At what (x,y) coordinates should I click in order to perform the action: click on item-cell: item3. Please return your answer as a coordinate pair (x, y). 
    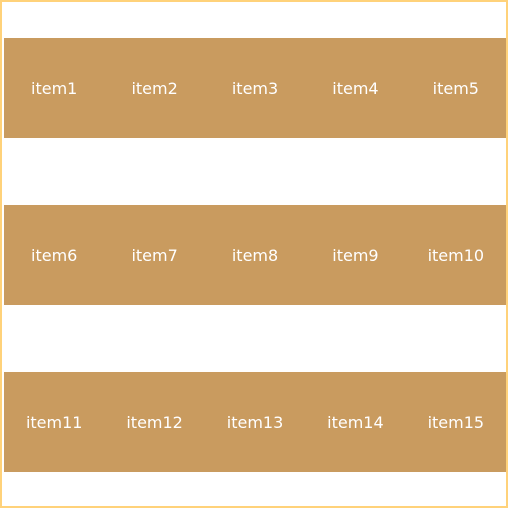
    Looking at the image, I should click on (255, 88).